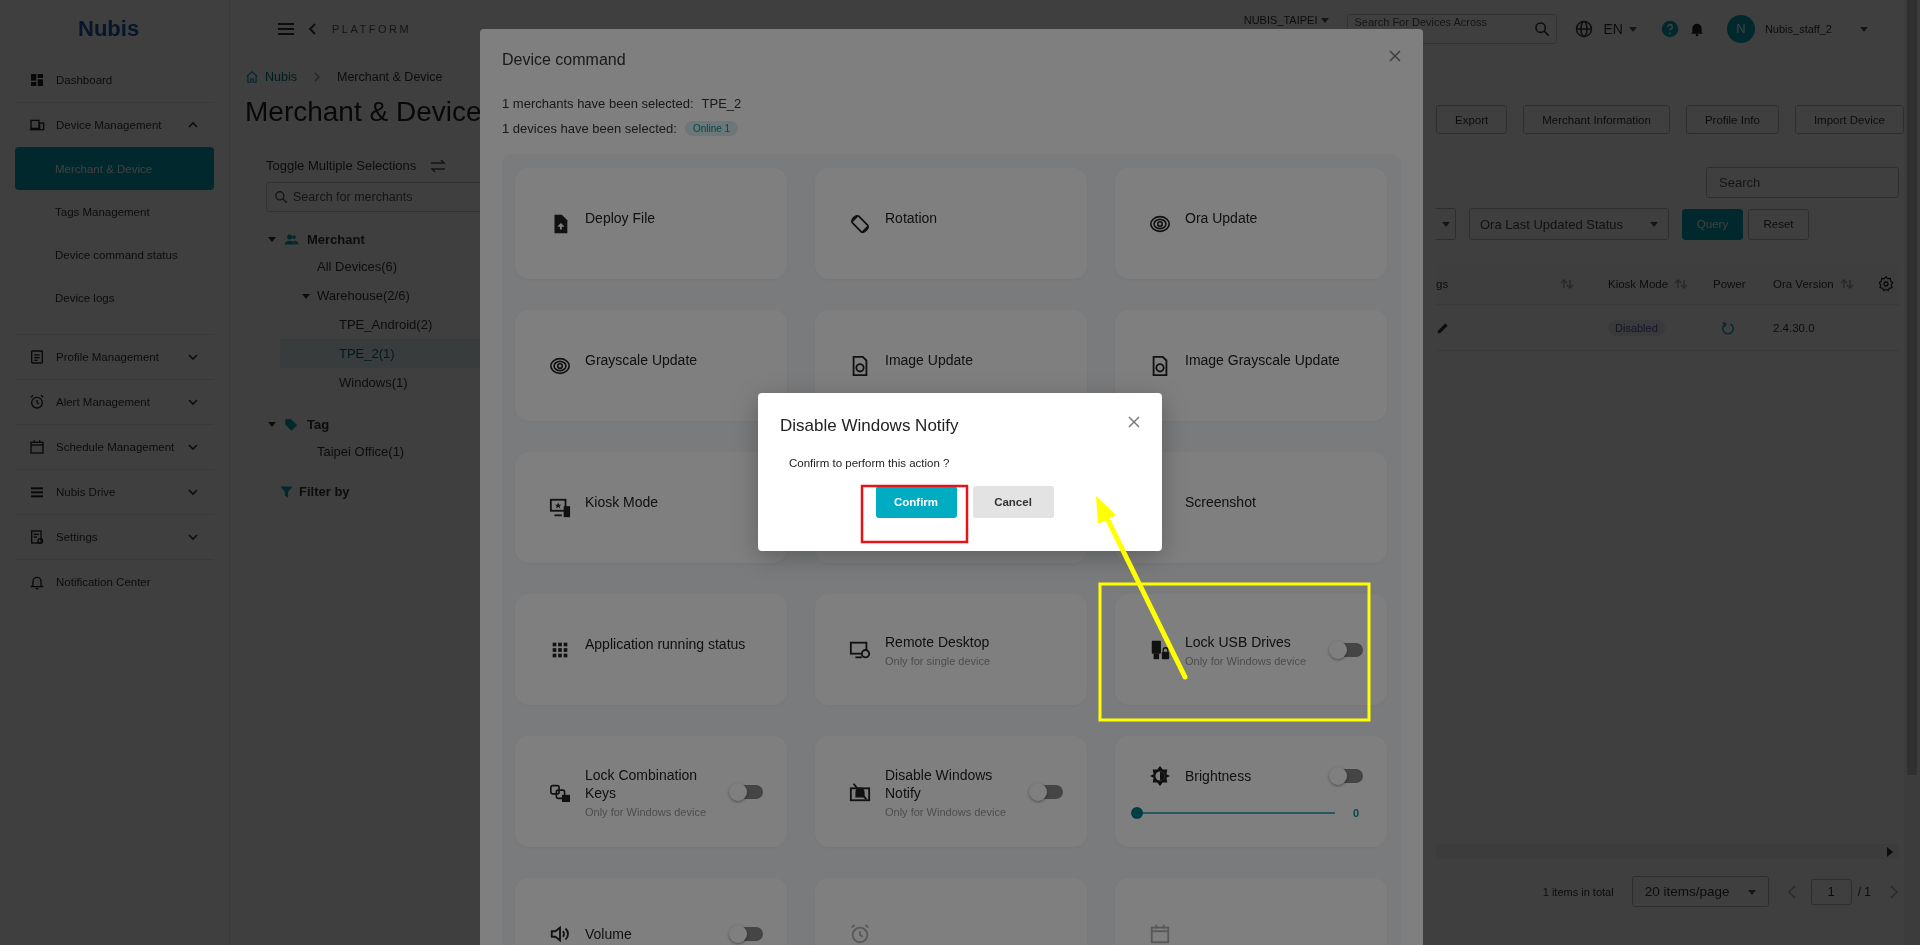 The width and height of the screenshot is (1920, 945). Describe the element at coordinates (438, 165) in the screenshot. I see `swap-icon` at that location.